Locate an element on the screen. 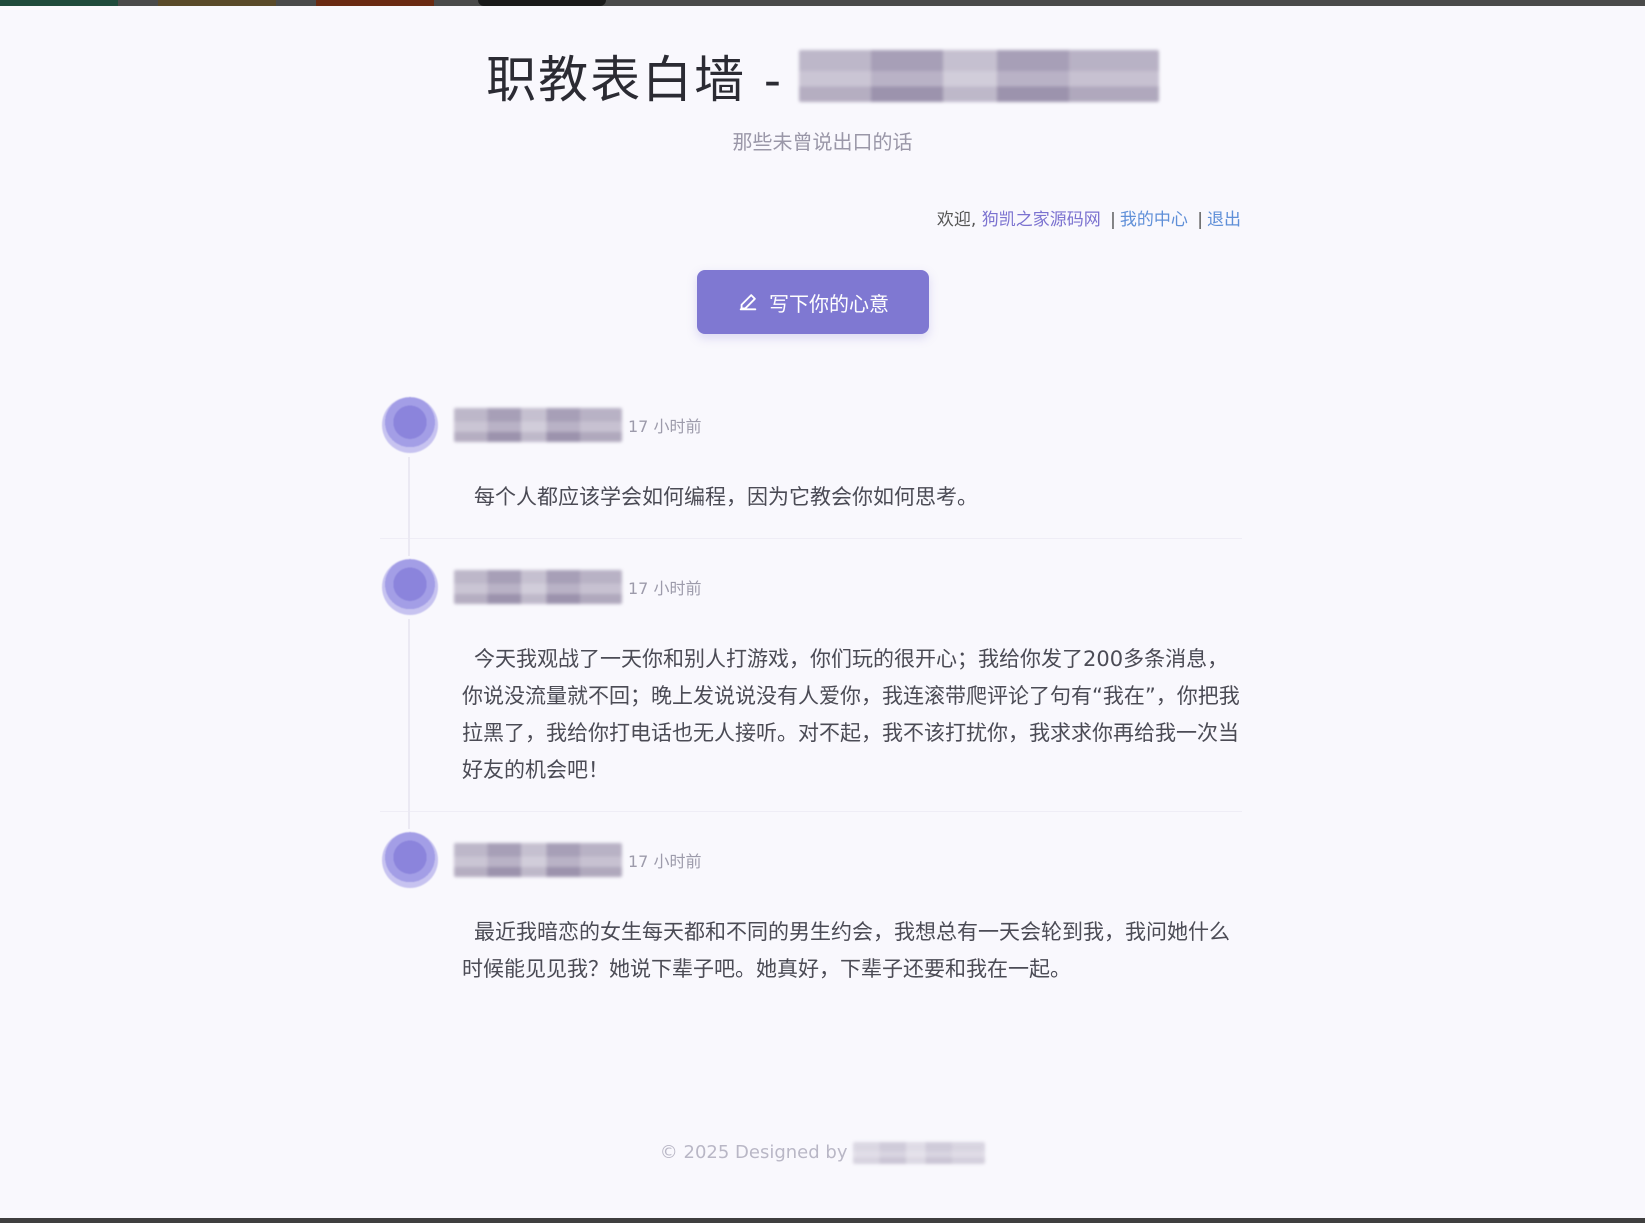 The width and height of the screenshot is (1645, 1223). page-title: 职教表白墙 - is located at coordinates (822, 76).